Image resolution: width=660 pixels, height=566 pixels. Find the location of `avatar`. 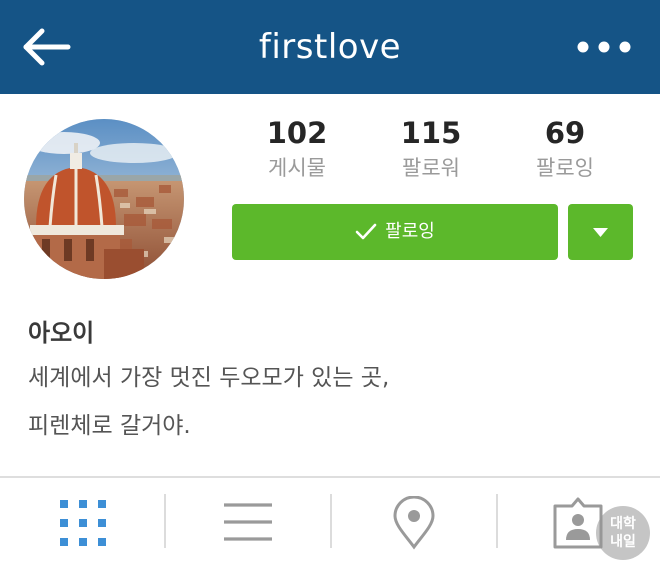

avatar is located at coordinates (104, 199).